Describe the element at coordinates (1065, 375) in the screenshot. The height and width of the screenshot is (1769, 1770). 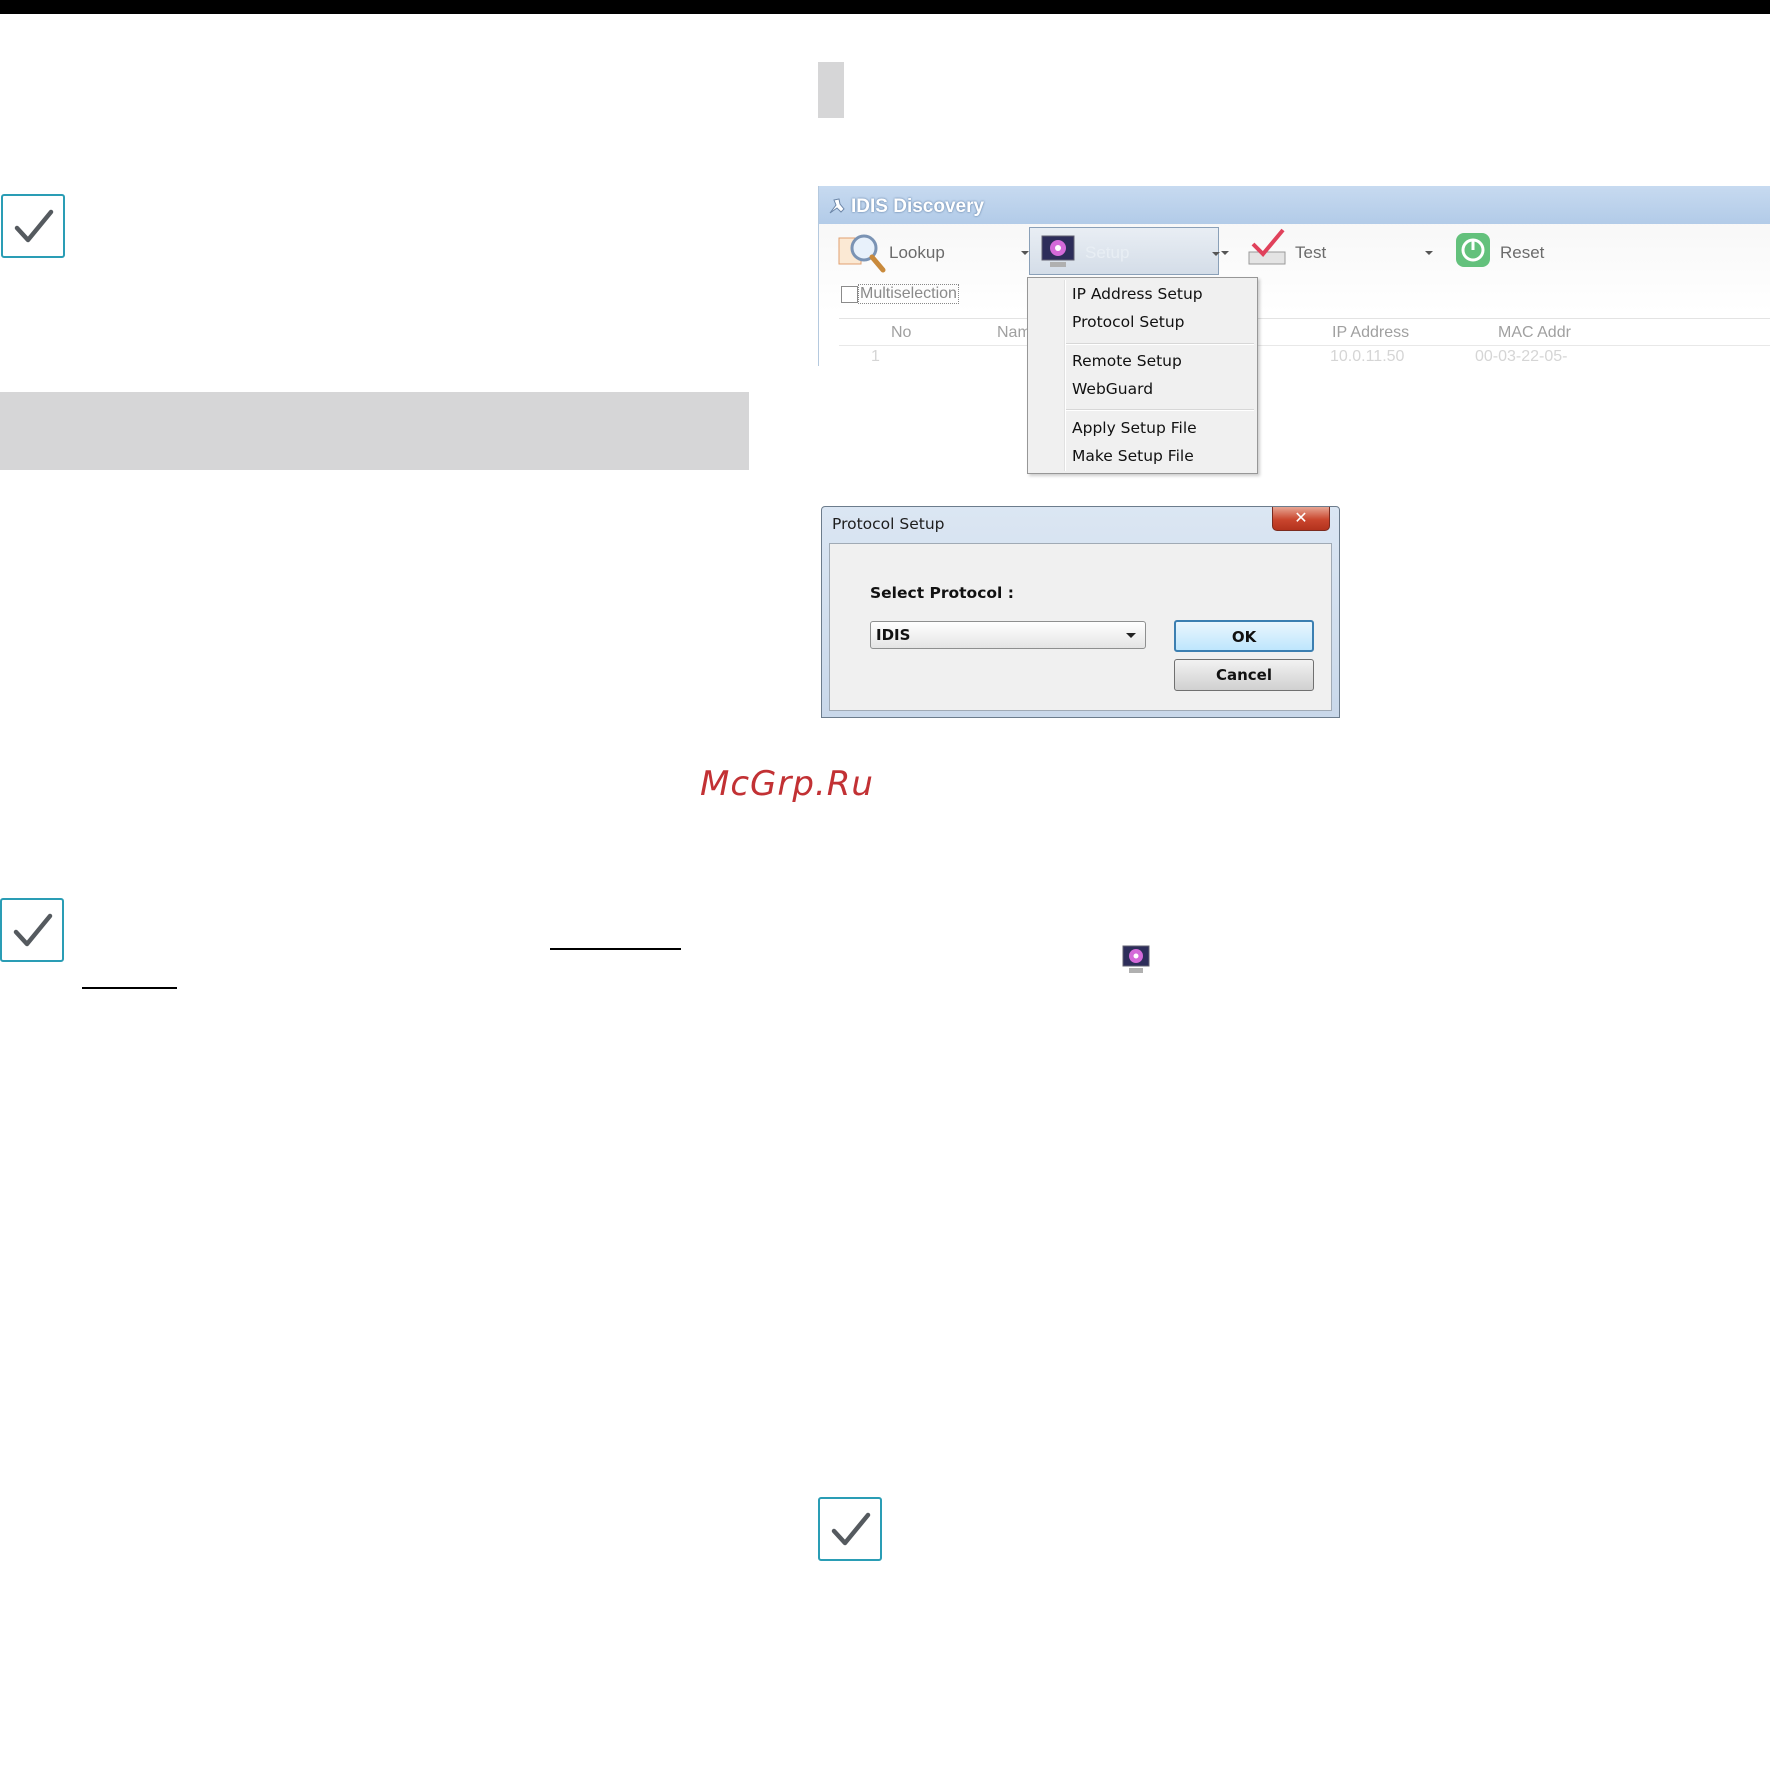
I see `menu-gutter` at that location.